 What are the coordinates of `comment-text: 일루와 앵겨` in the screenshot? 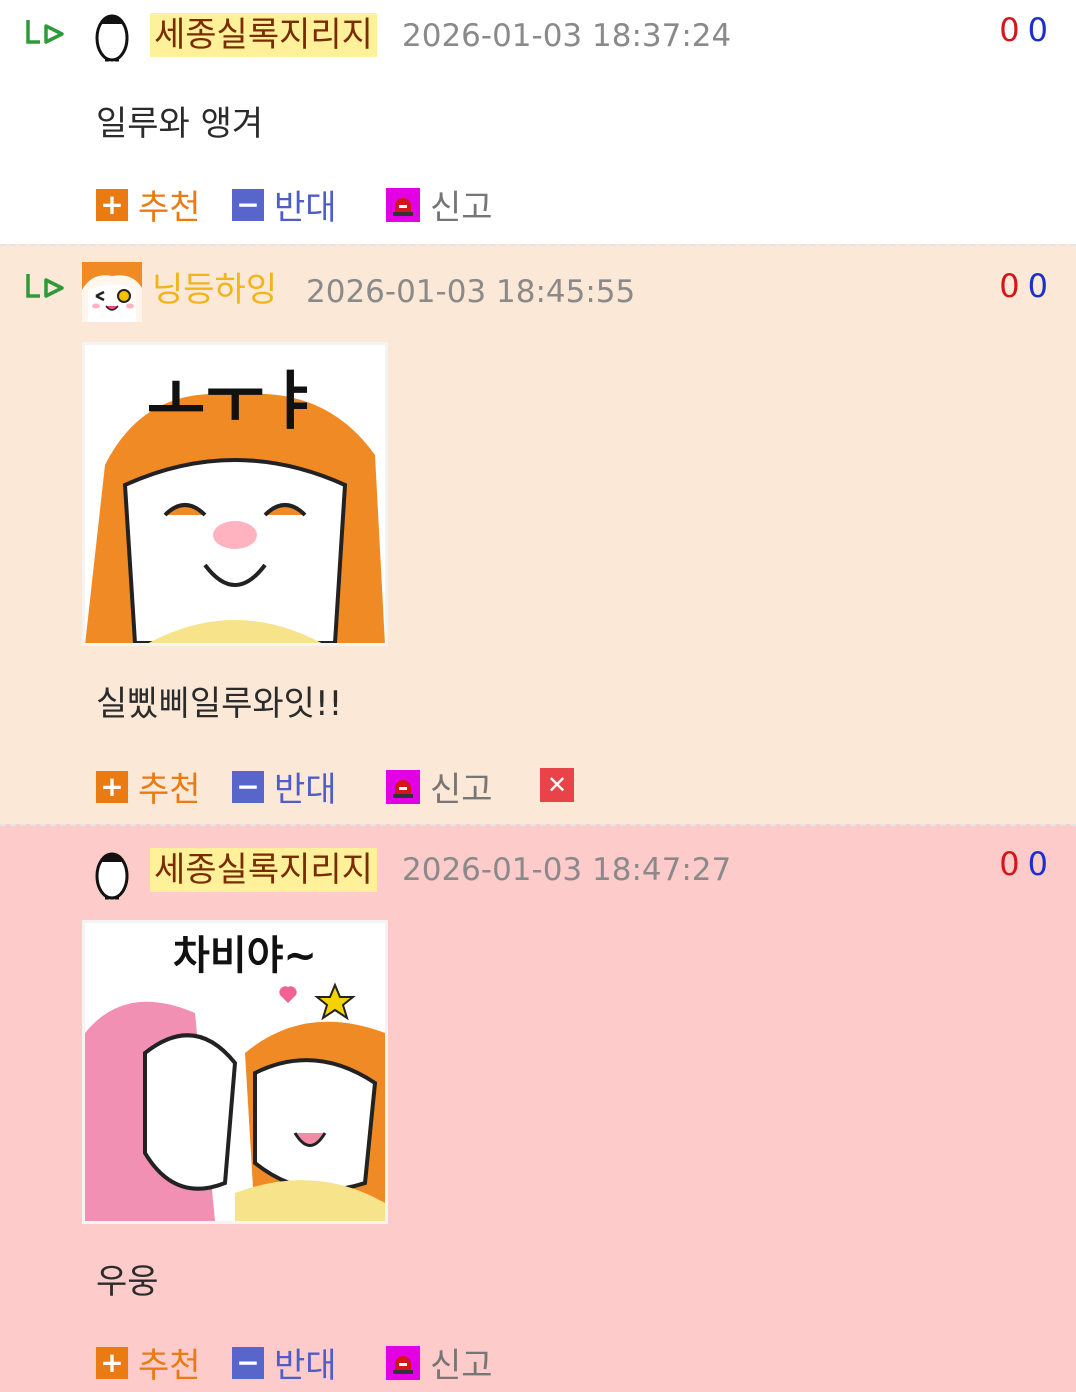 It's located at (180, 124).